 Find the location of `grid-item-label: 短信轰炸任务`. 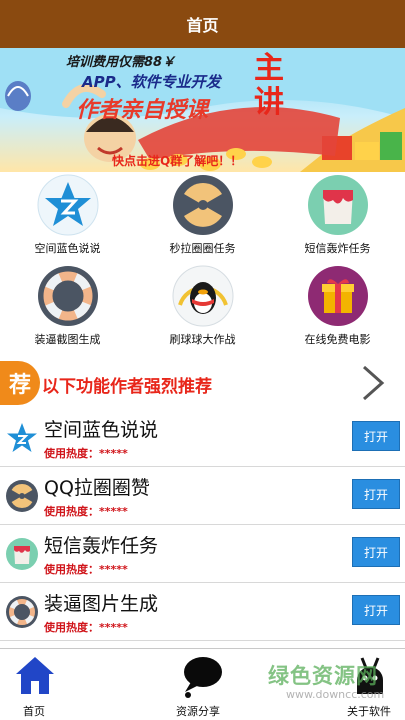

grid-item-label: 短信轰炸任务 is located at coordinates (337, 248).